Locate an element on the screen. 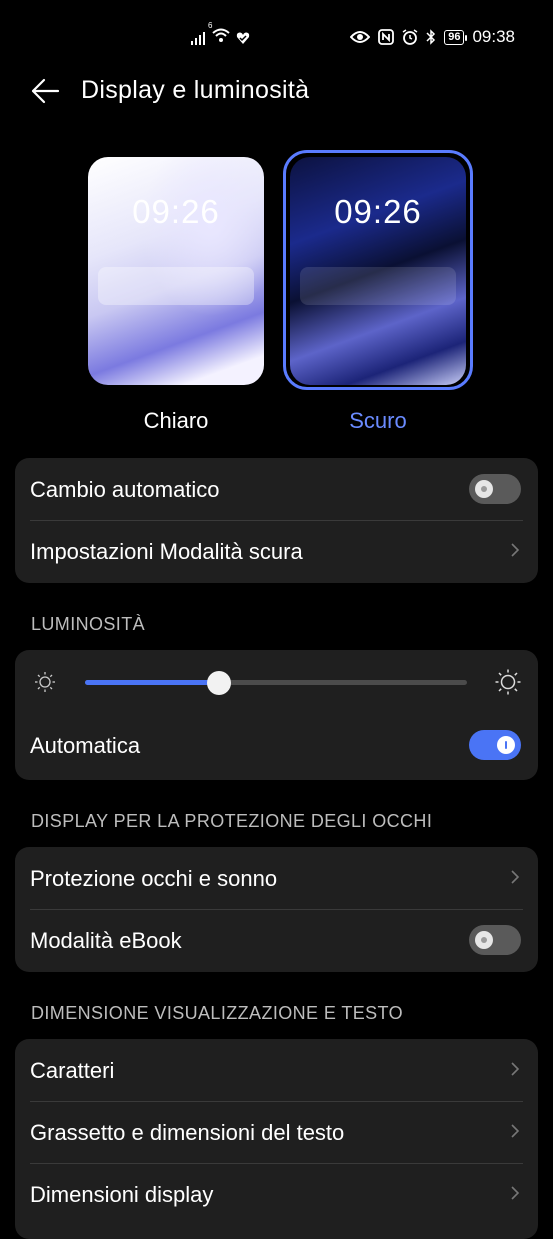  back-arrow-icon is located at coordinates (45, 91).